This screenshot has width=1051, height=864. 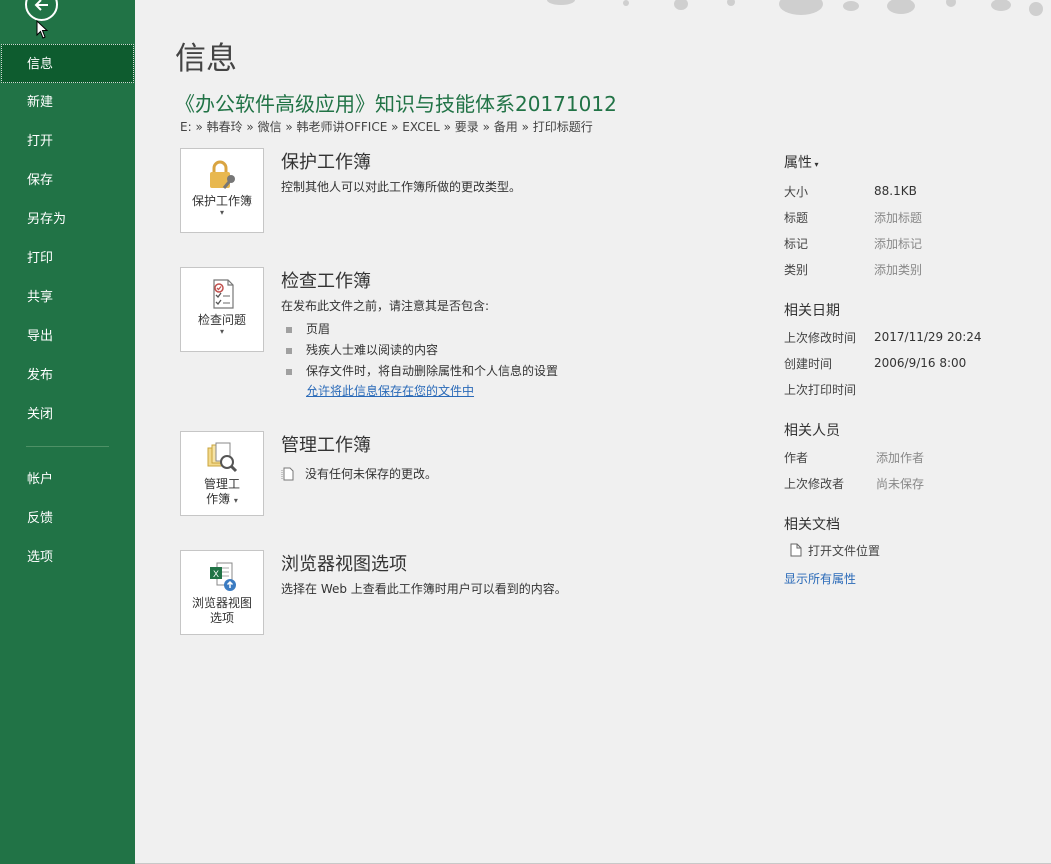 What do you see at coordinates (326, 162) in the screenshot?
I see `protect-workbook-title: 保护工作簿` at bounding box center [326, 162].